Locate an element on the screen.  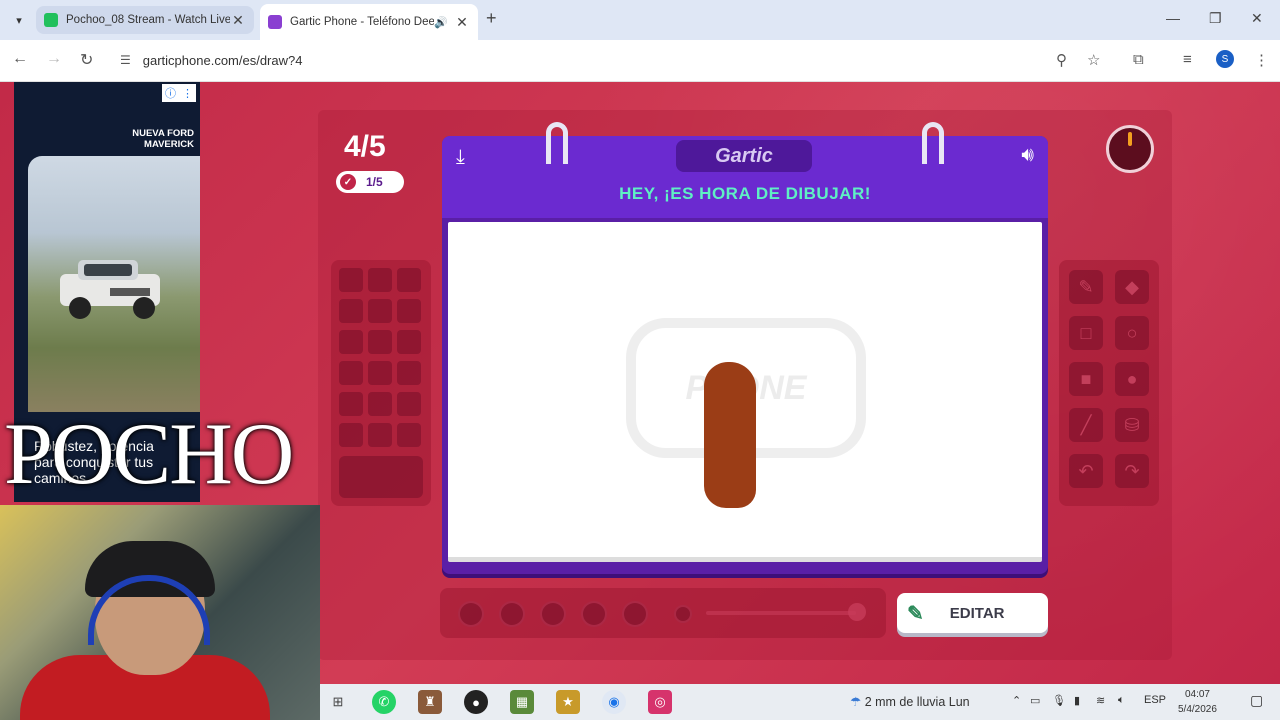
new-tab-button: + is located at coordinates (491, 18).